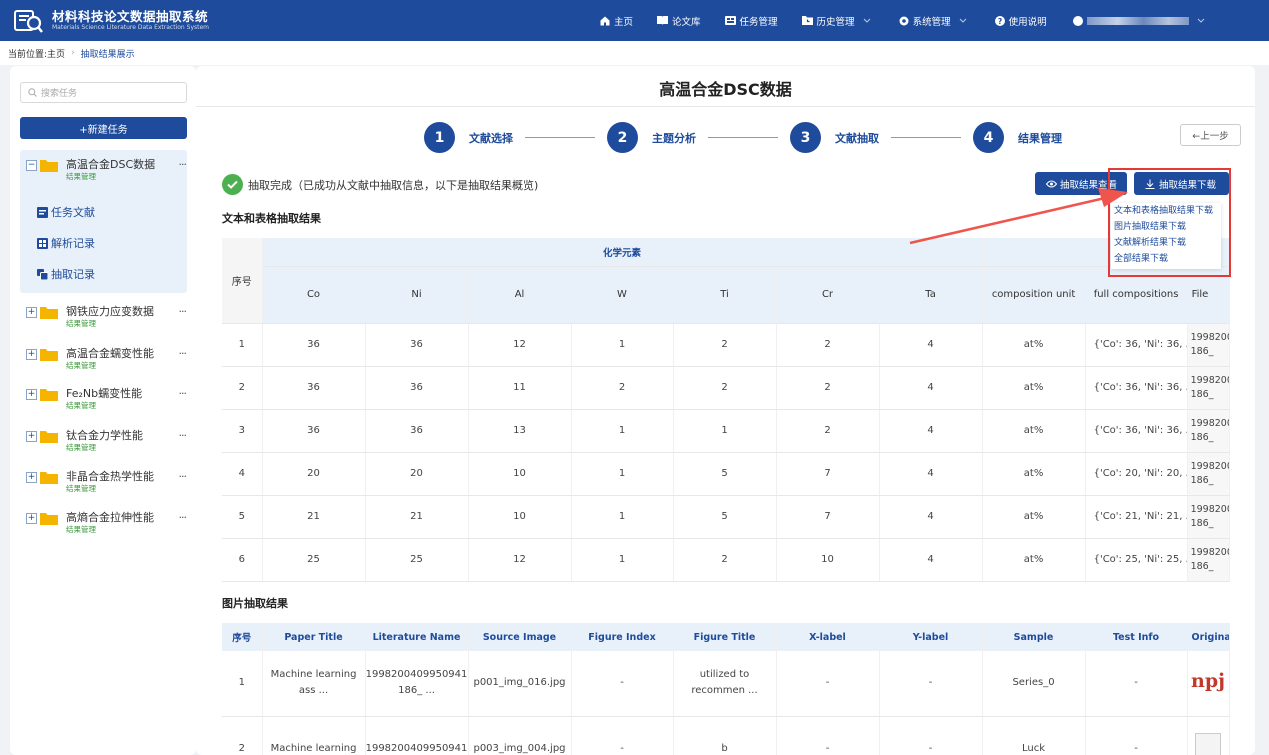  I want to click on download-image-item: 图片抽取结果下载, so click(1166, 227).